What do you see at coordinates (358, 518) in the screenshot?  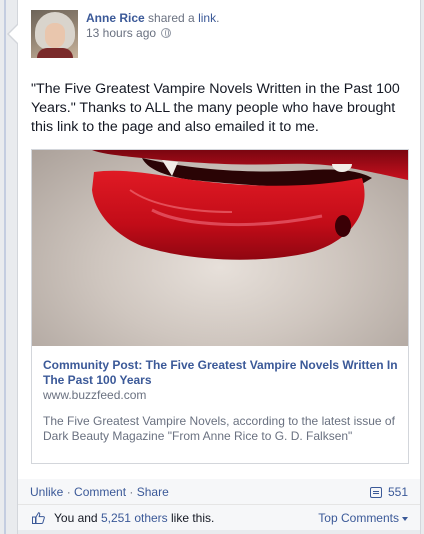 I see `top-comments-label: Top Comments` at bounding box center [358, 518].